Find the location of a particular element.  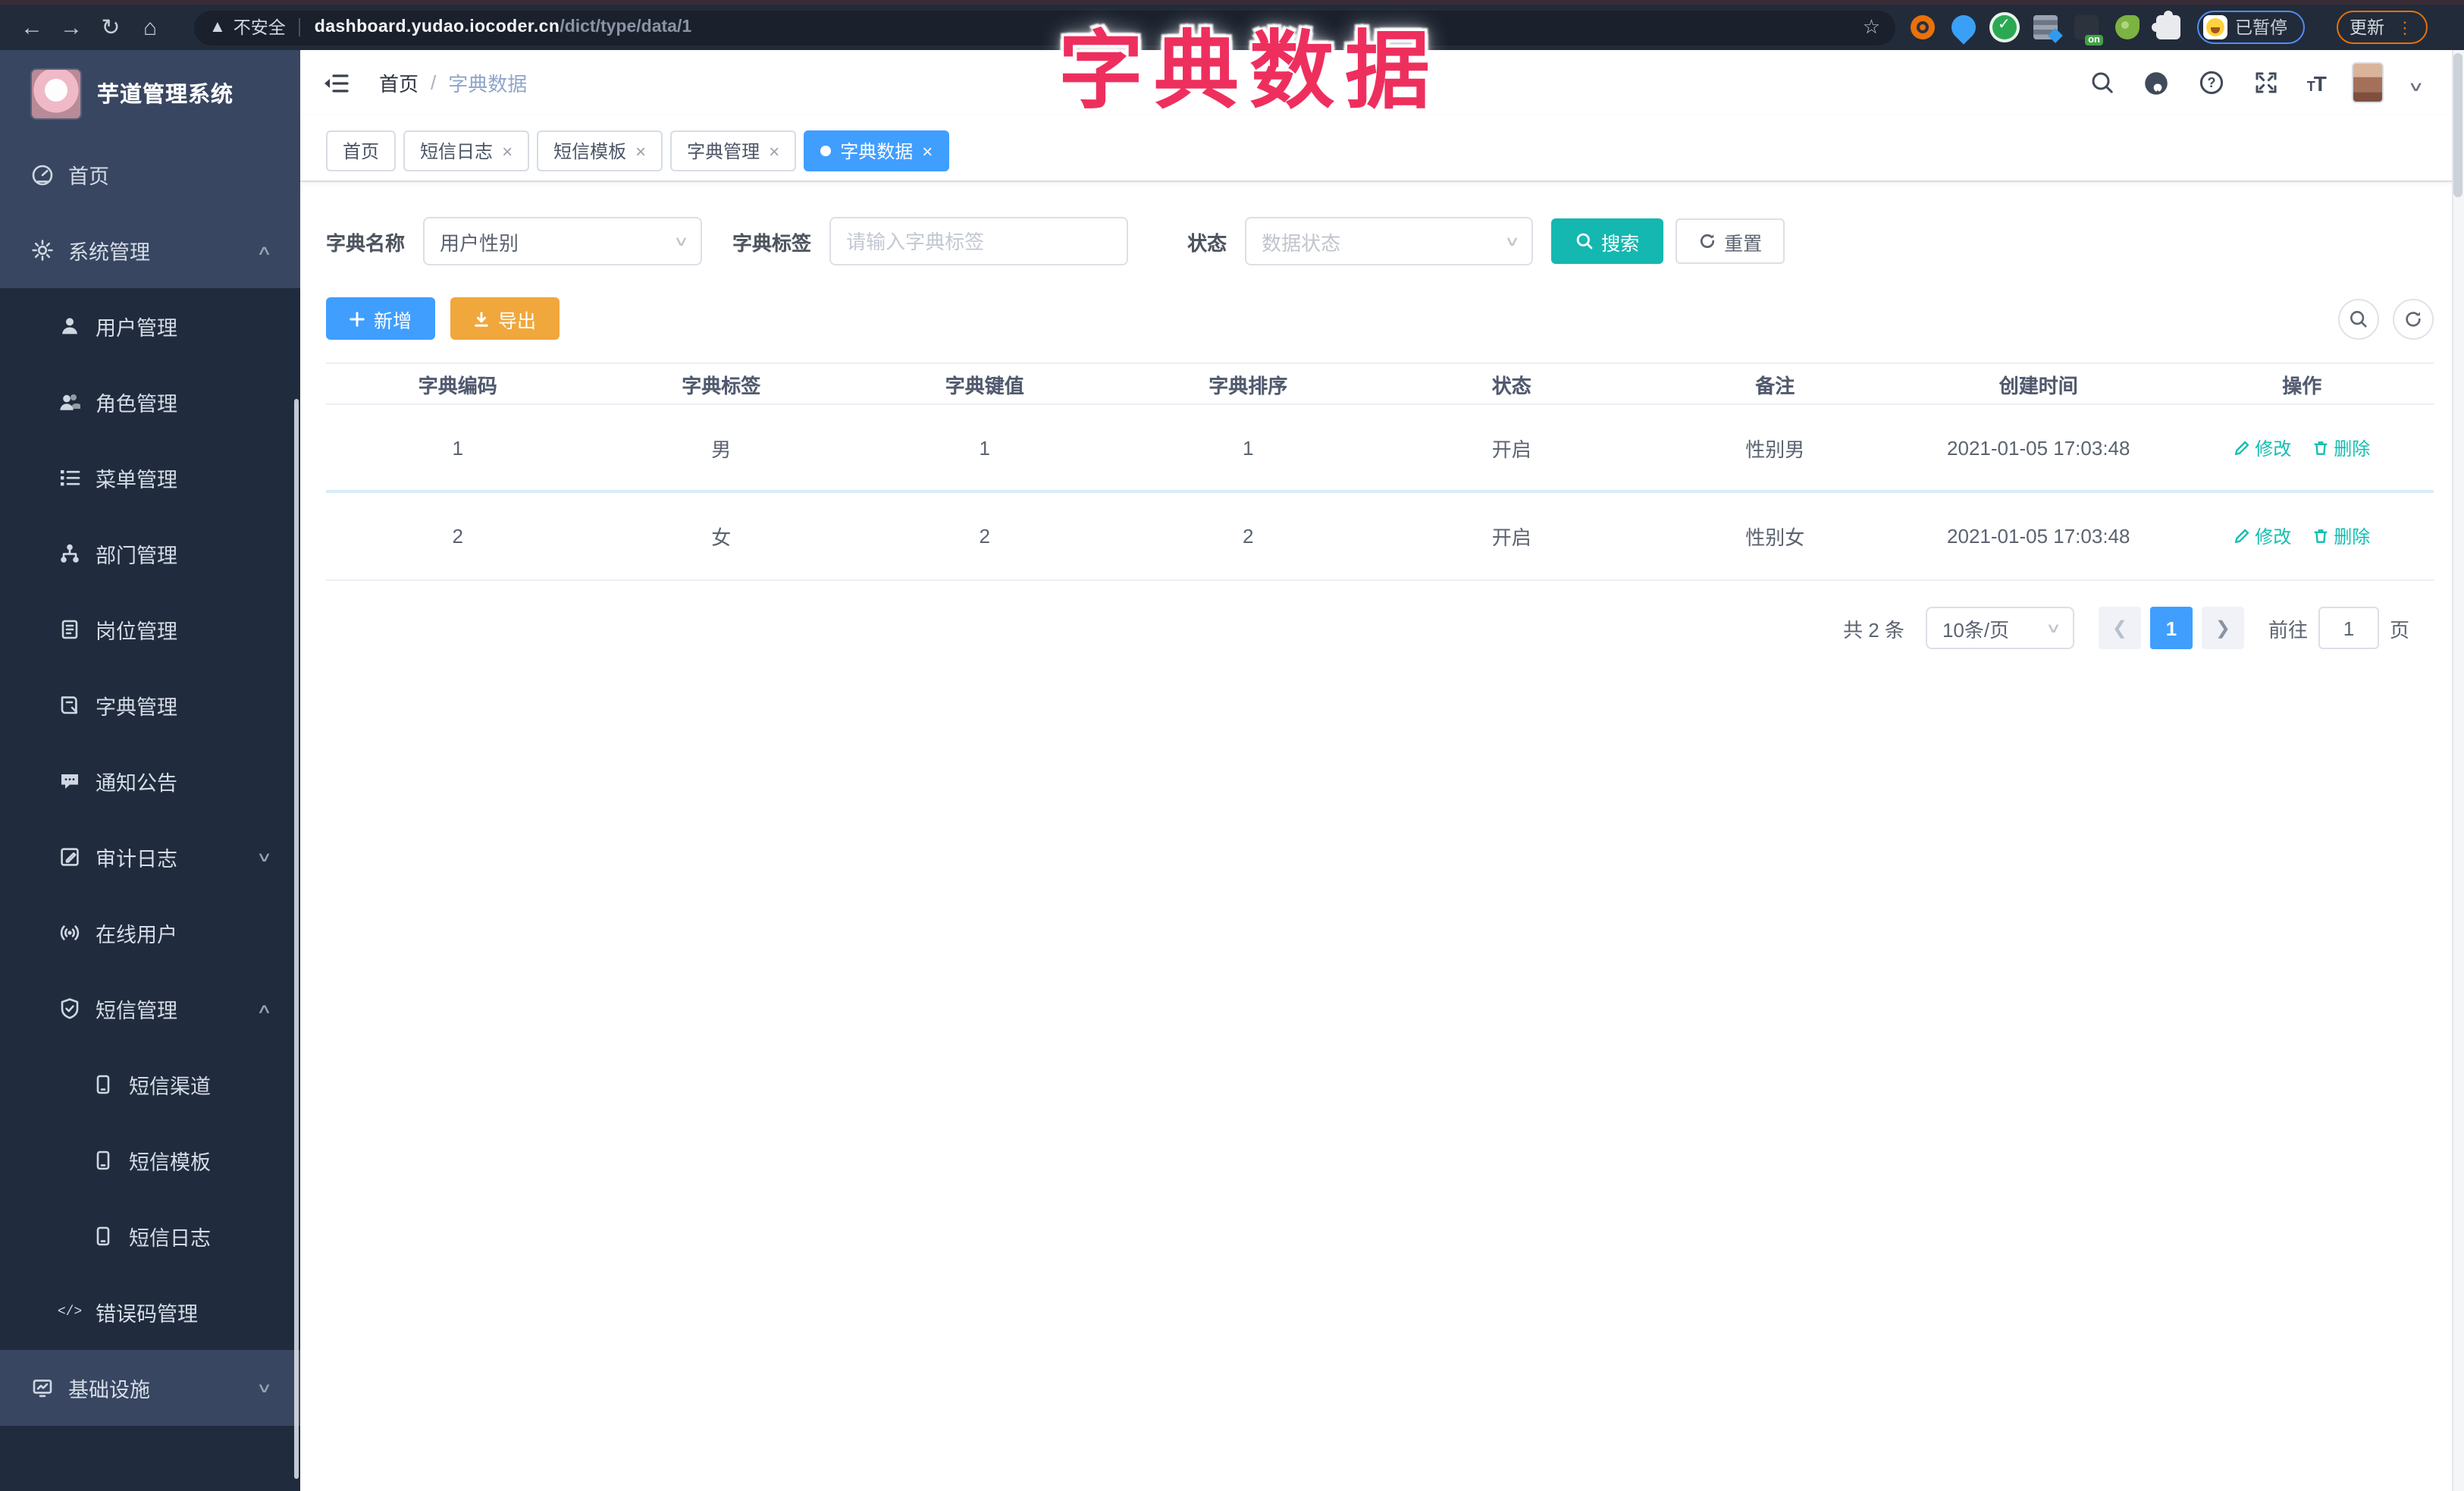

window-scrollbar is located at coordinates (2458, 770).